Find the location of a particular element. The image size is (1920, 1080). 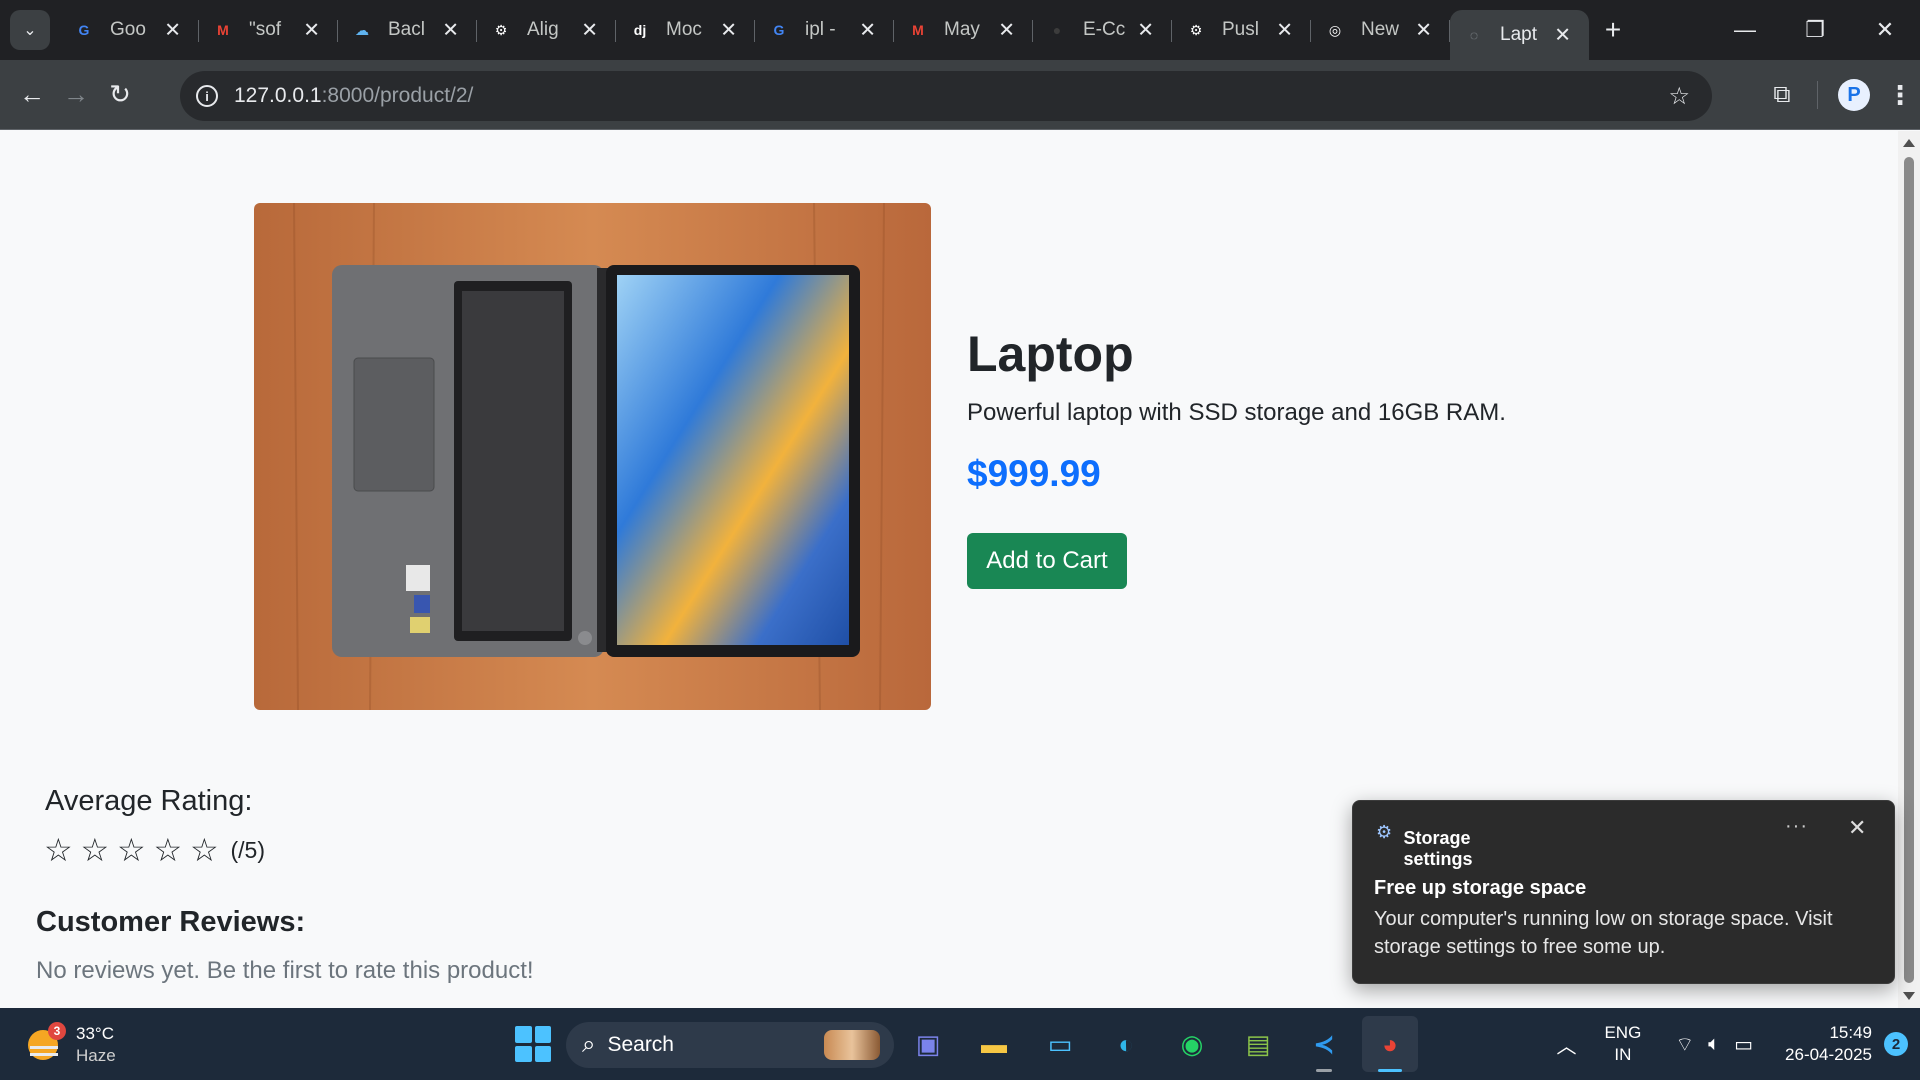

start-button is located at coordinates (533, 1044).